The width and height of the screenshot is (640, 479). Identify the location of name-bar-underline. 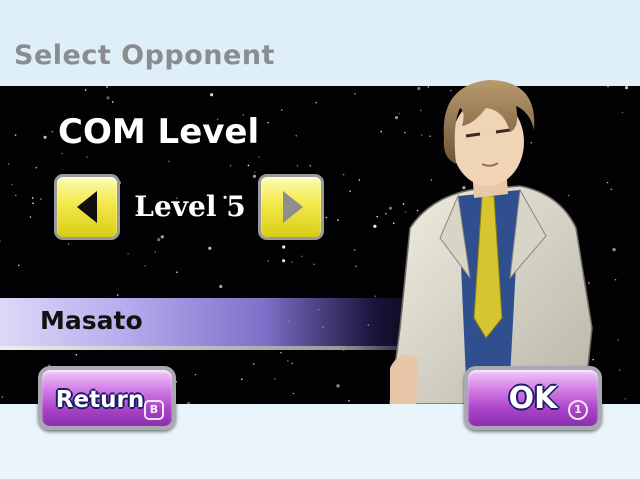
(210, 348).